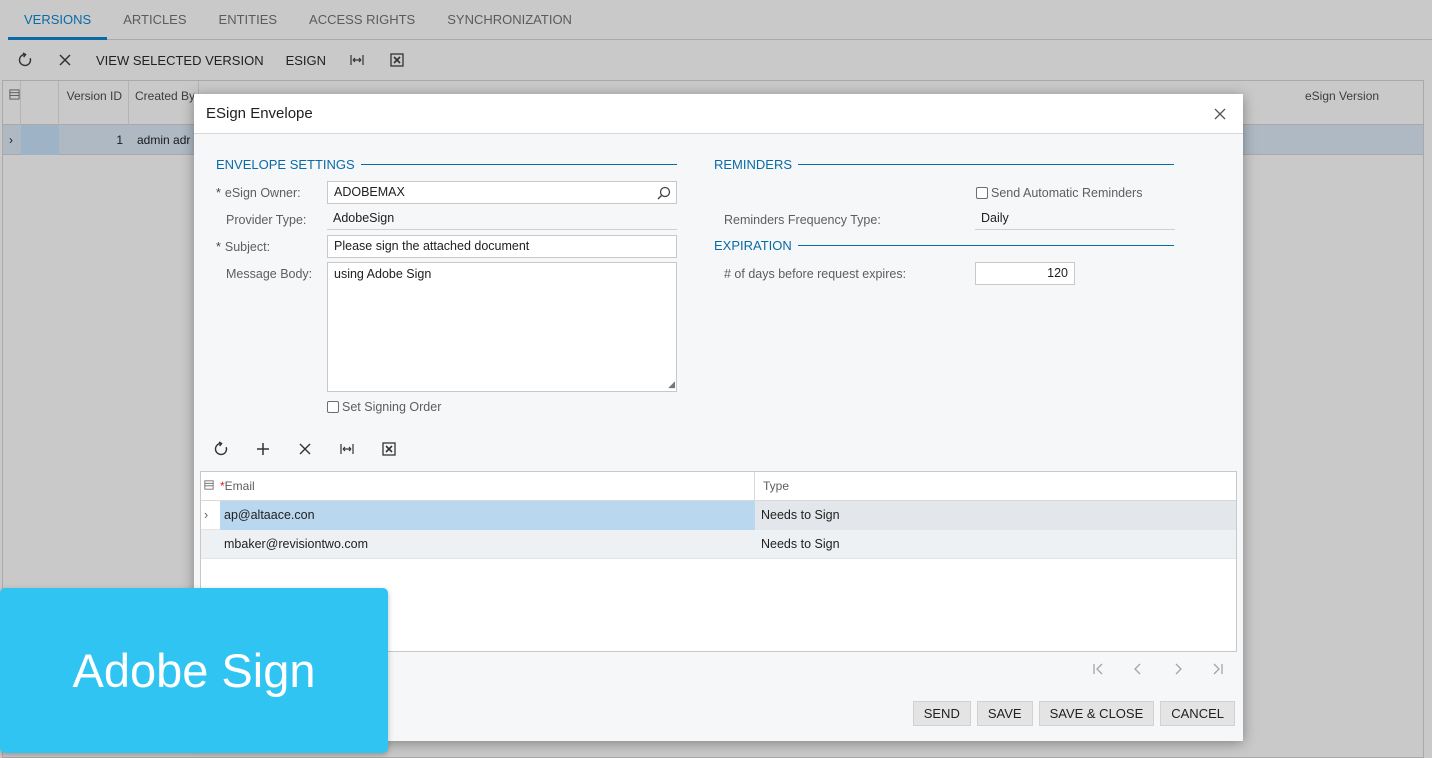 Image resolution: width=1432 pixels, height=758 pixels. What do you see at coordinates (362, 20) in the screenshot?
I see `tab-access-rights: ACCESS RIGHTS` at bounding box center [362, 20].